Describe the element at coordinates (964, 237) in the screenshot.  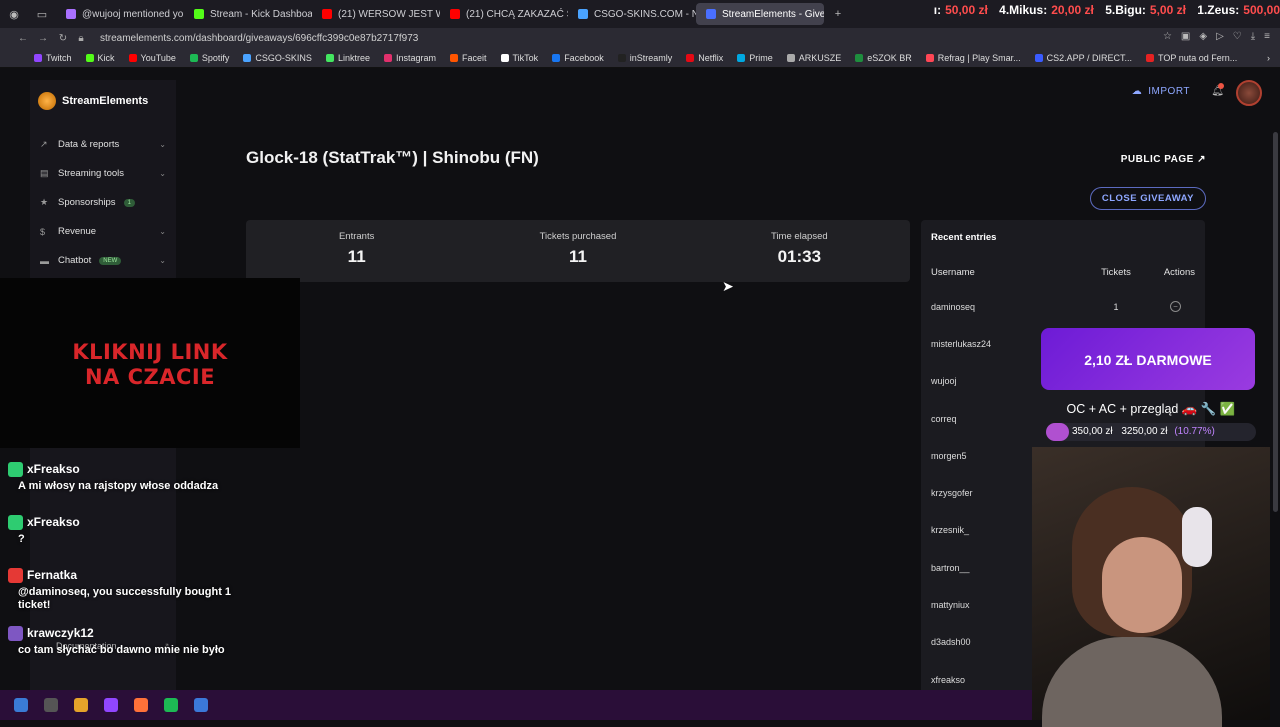
I see `panel-title: Recent entries` at that location.